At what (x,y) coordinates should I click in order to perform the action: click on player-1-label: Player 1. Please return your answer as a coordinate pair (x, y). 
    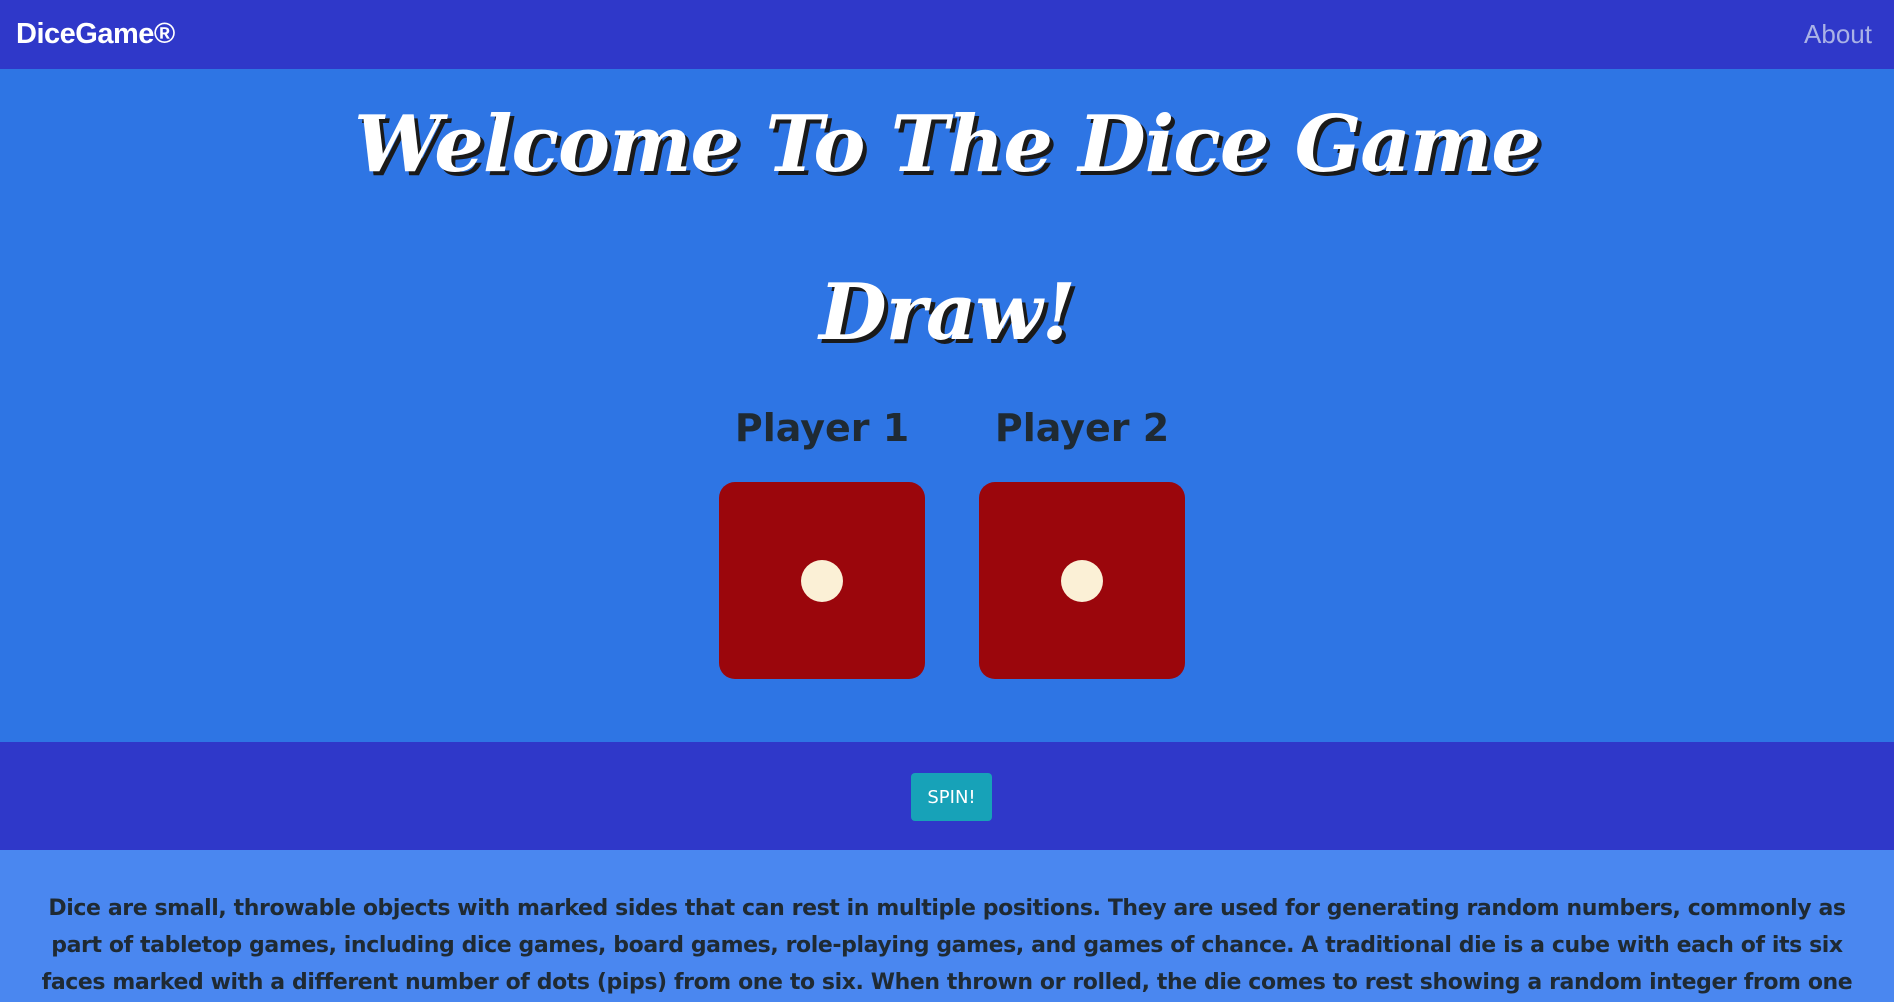
    Looking at the image, I should click on (822, 428).